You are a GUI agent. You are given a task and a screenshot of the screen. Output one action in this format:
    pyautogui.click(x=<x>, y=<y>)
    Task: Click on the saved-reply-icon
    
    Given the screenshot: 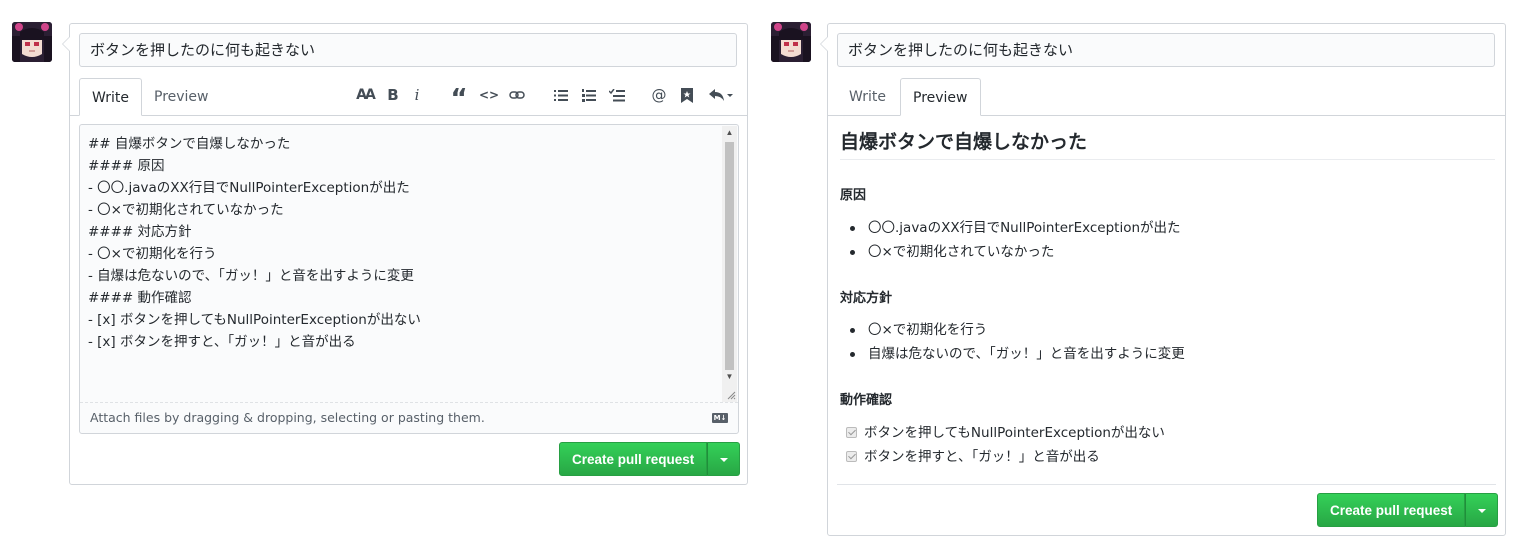 What is the action you would take?
    pyautogui.click(x=687, y=95)
    